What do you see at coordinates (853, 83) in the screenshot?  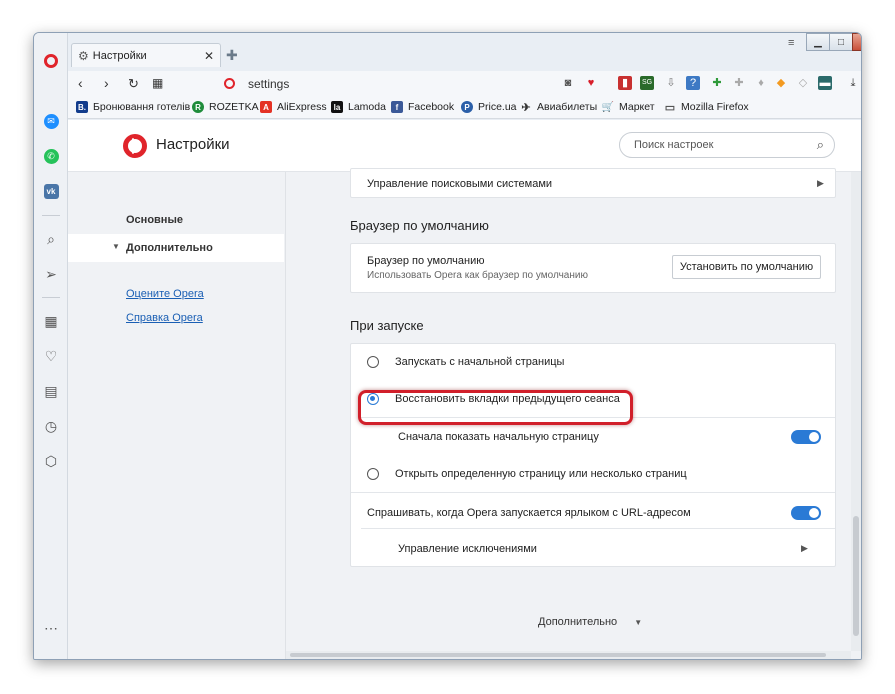 I see `downloads-icon: ⤓` at bounding box center [853, 83].